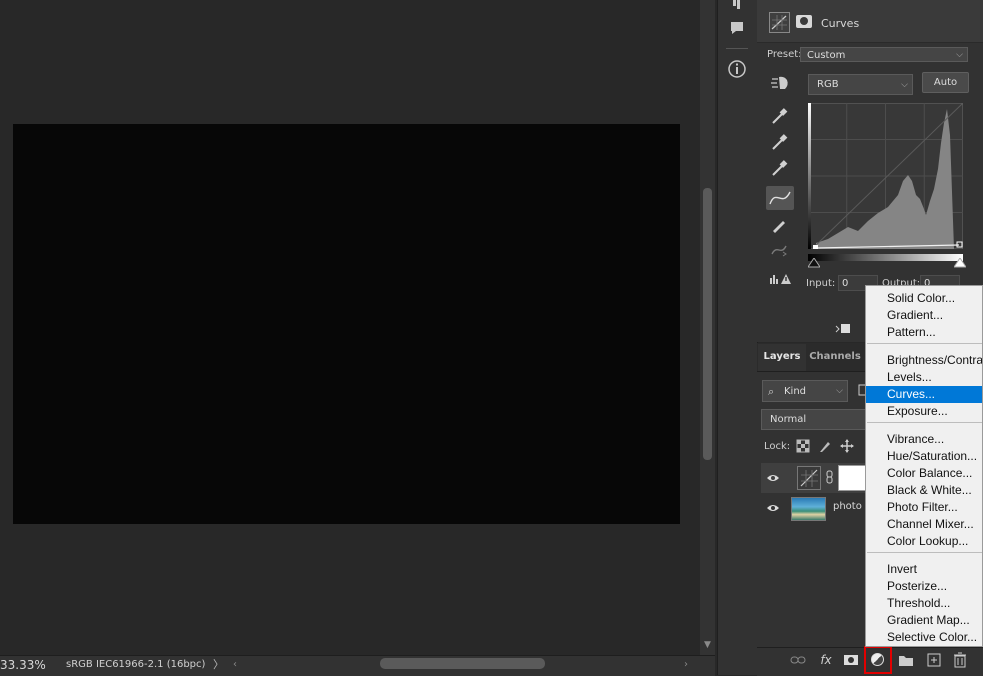 The height and width of the screenshot is (676, 983). What do you see at coordinates (795, 391) in the screenshot?
I see `kind-label: Kind` at bounding box center [795, 391].